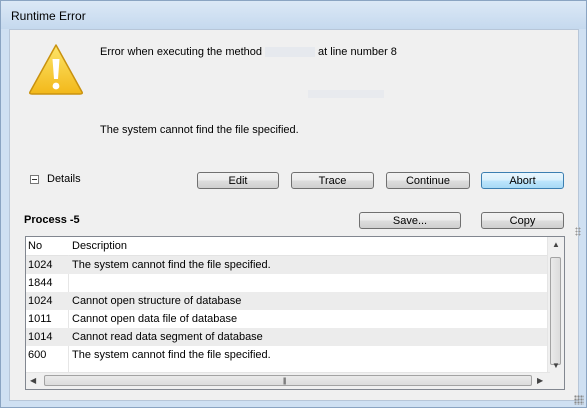  I want to click on redacted-text, so click(346, 94).